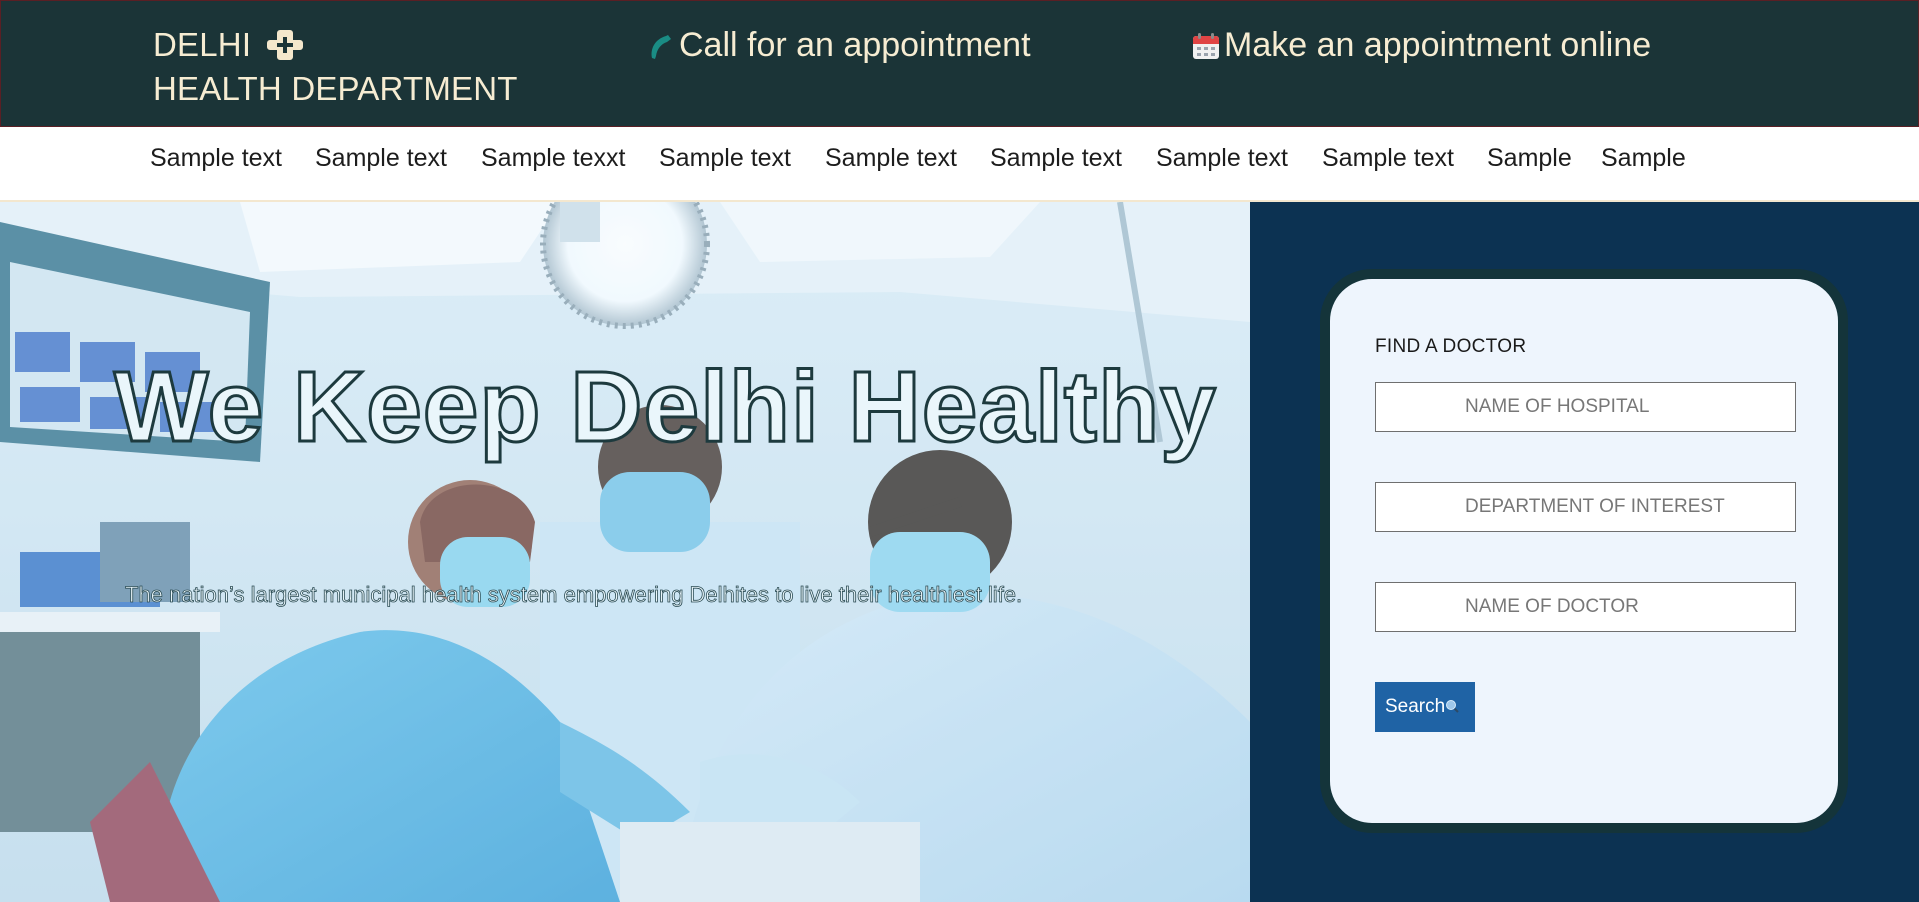 The height and width of the screenshot is (902, 1919). I want to click on nav-item-1: Sample text, so click(216, 158).